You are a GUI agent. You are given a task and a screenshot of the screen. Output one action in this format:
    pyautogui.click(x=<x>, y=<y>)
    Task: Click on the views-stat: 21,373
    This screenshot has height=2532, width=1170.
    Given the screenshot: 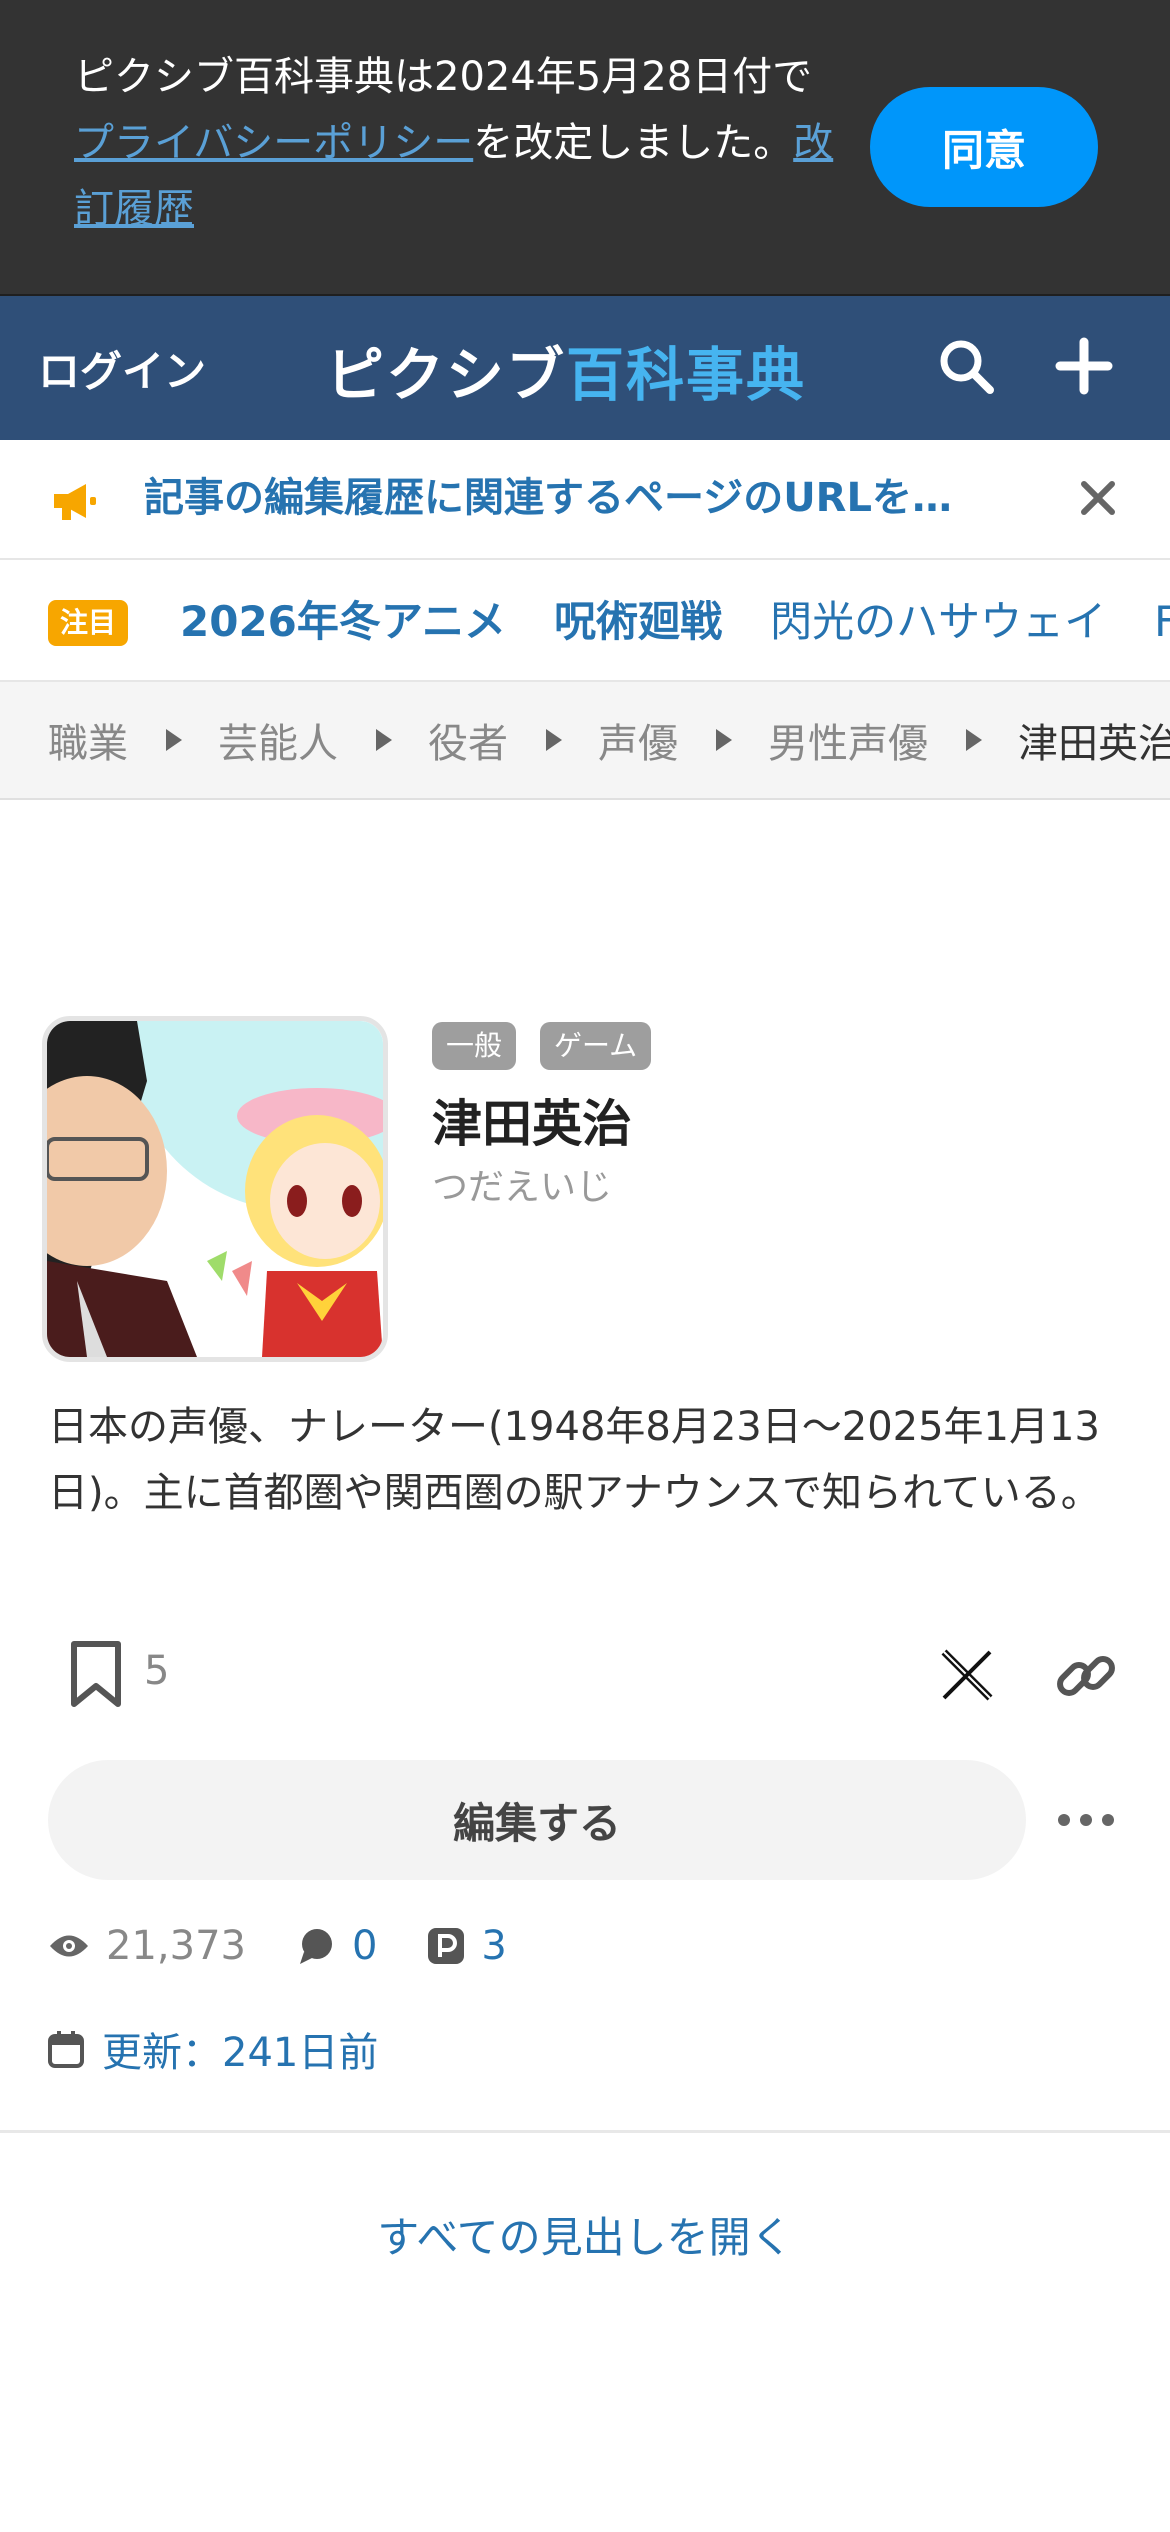 What is the action you would take?
    pyautogui.click(x=147, y=1946)
    